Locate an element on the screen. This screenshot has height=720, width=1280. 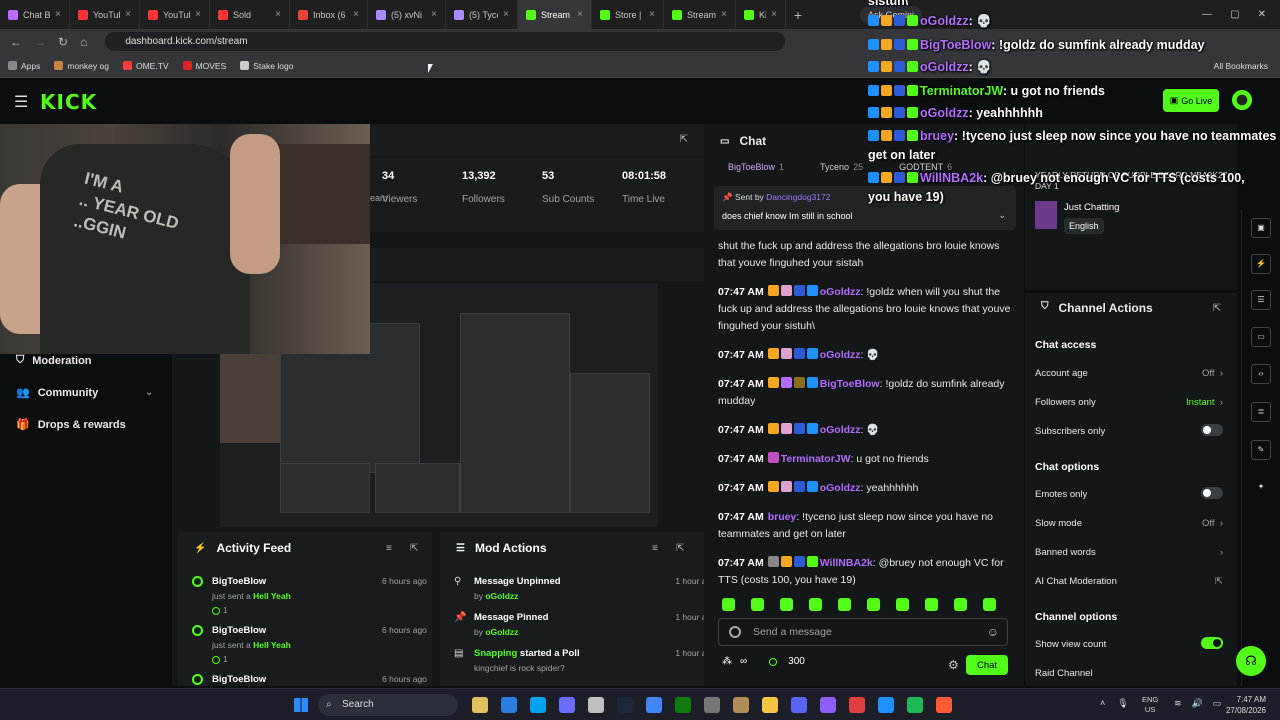
hamburger-menu-icon: ☰ is located at coordinates (27, 102).